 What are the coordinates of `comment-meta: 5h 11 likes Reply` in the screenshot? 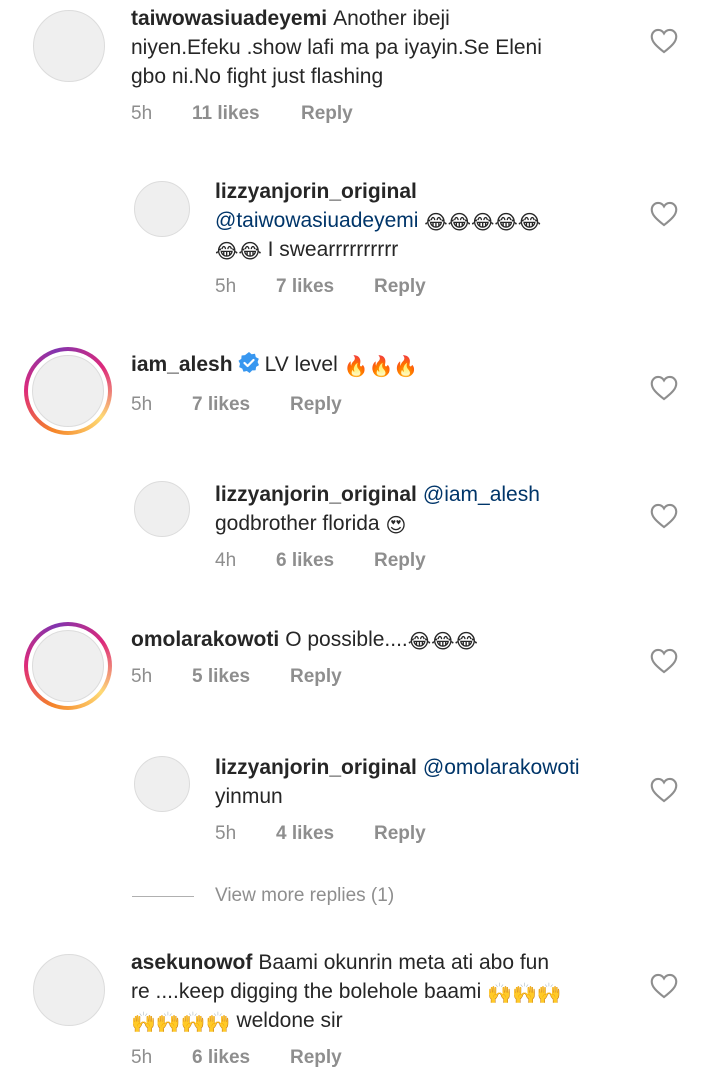 It's located at (242, 114).